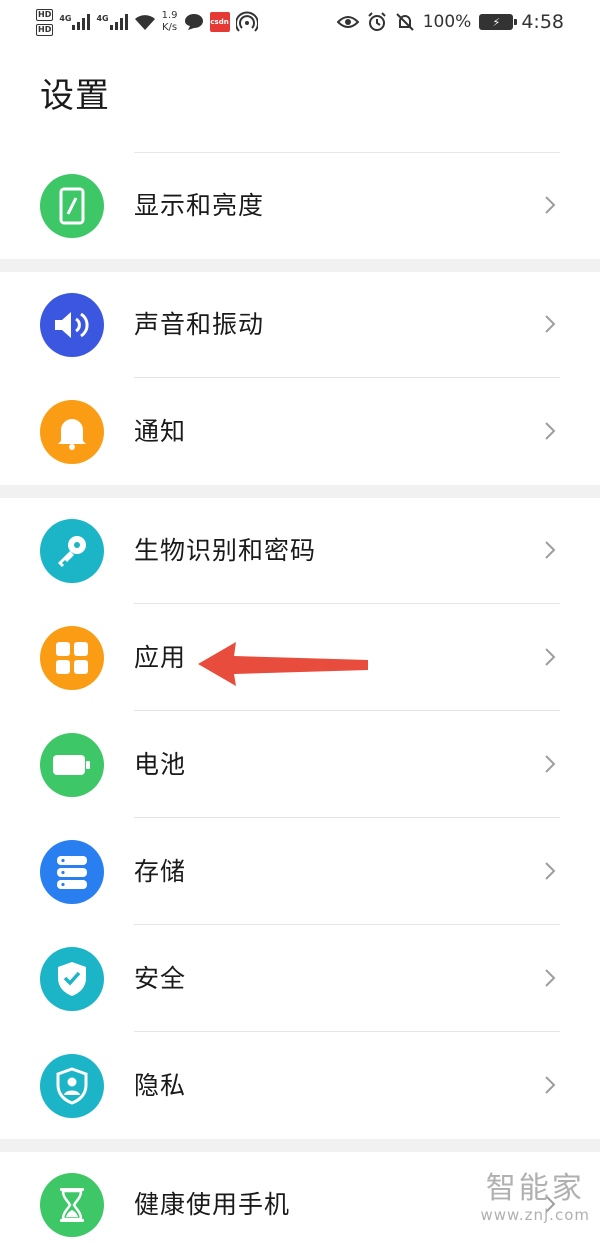 Image resolution: width=600 pixels, height=1258 pixels. Describe the element at coordinates (542, 22) in the screenshot. I see `clock-time: 4:58` at that location.